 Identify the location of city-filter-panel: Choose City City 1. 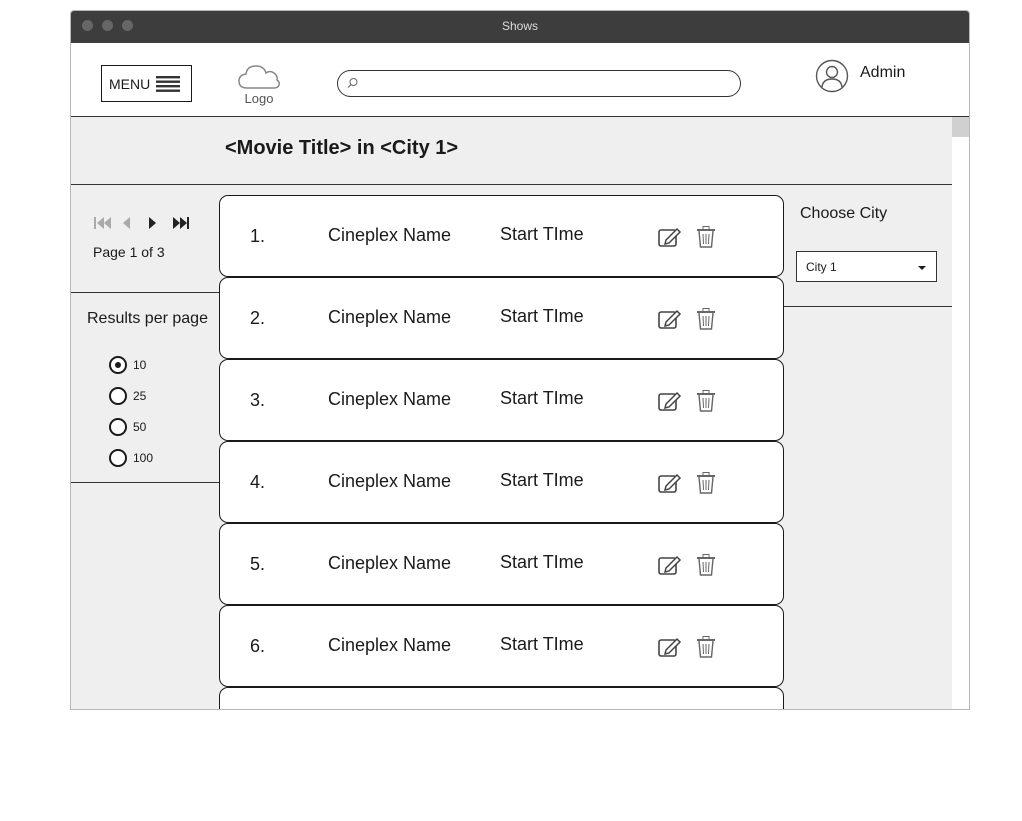
(868, 245).